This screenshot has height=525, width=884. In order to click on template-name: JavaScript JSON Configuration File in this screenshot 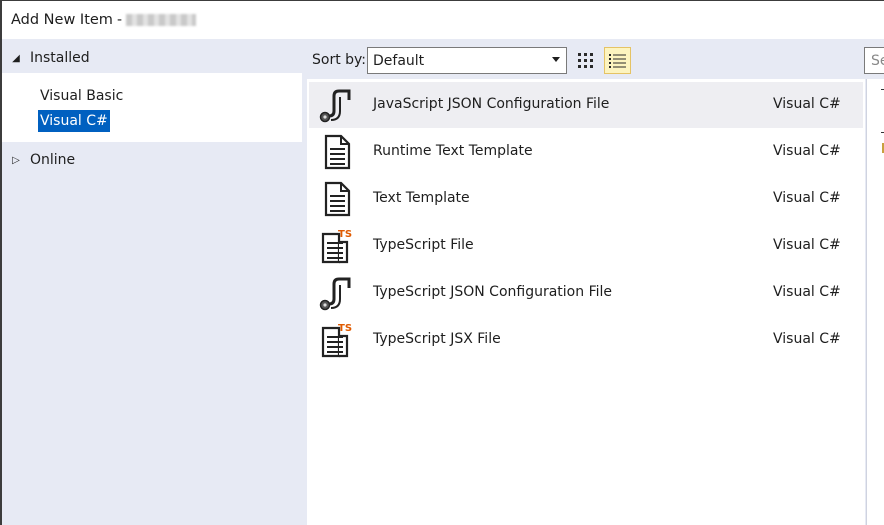, I will do `click(491, 104)`.